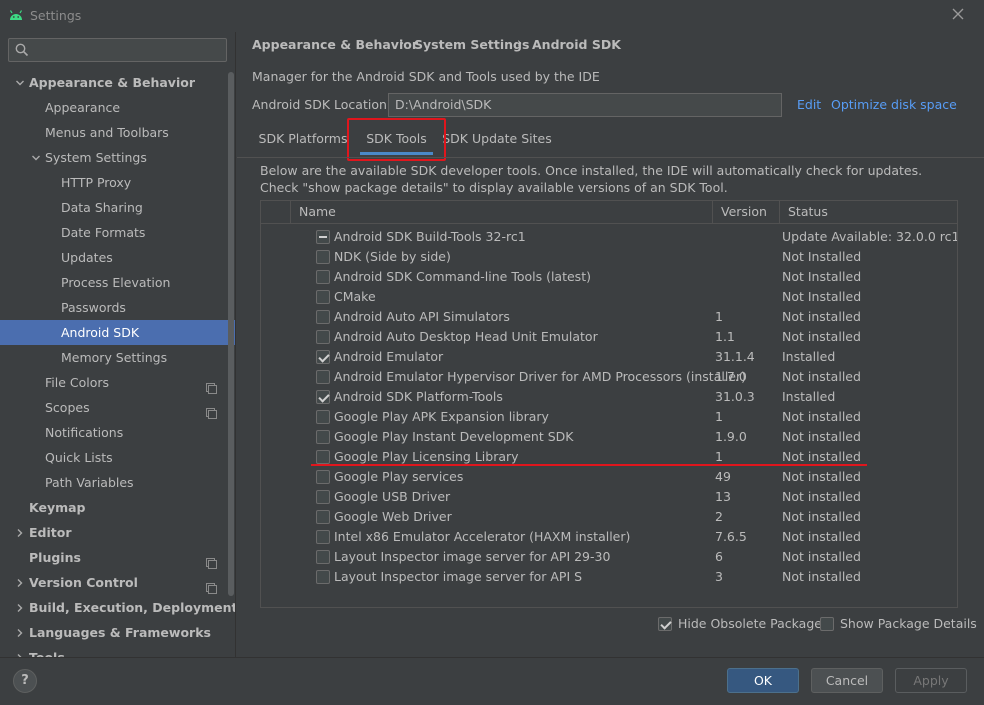 The image size is (984, 705). What do you see at coordinates (16, 15) in the screenshot?
I see `android-studio-icon` at bounding box center [16, 15].